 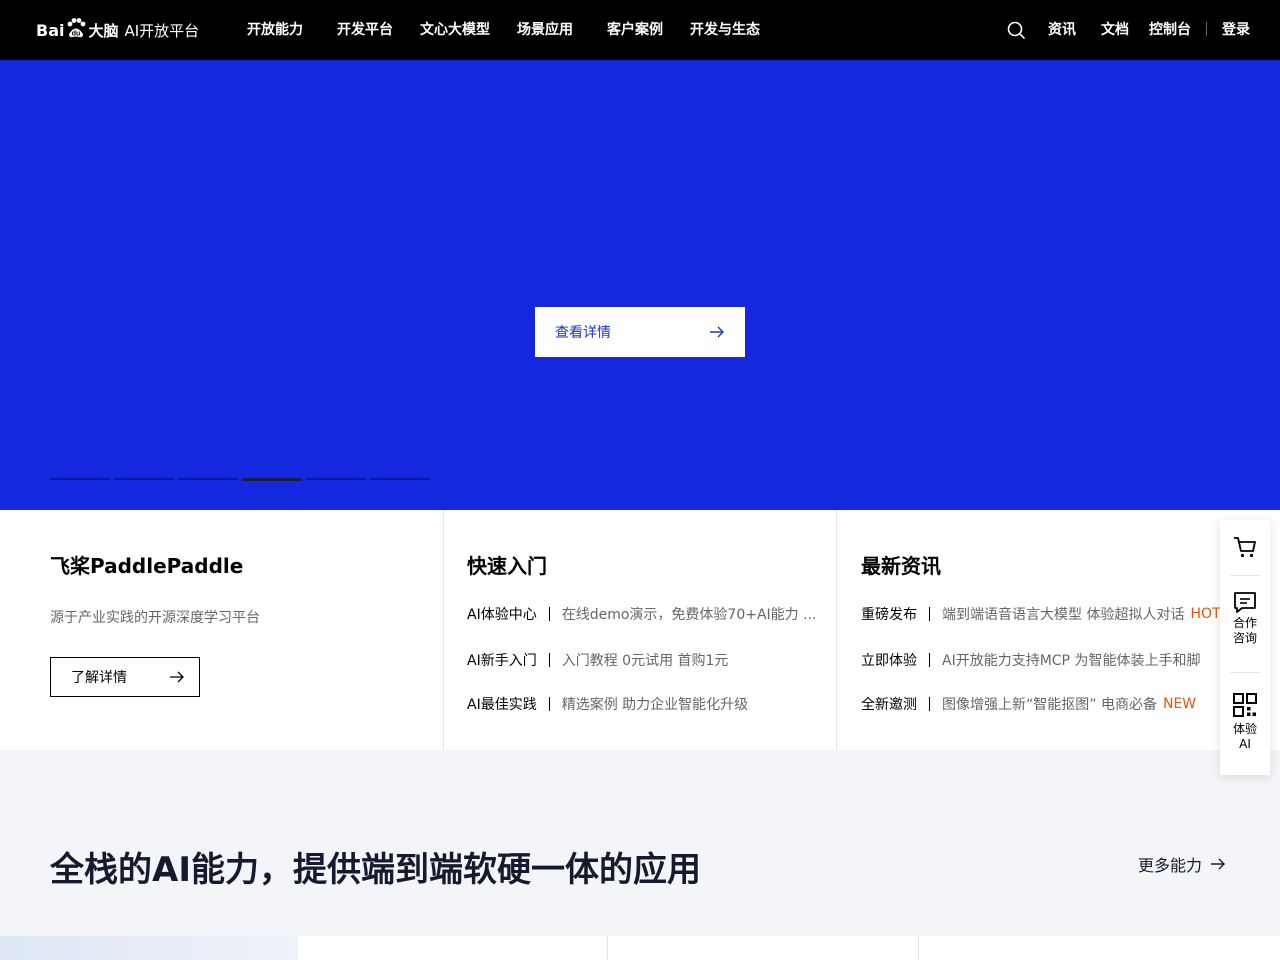 I want to click on row-label: 立即体验, so click(x=889, y=661).